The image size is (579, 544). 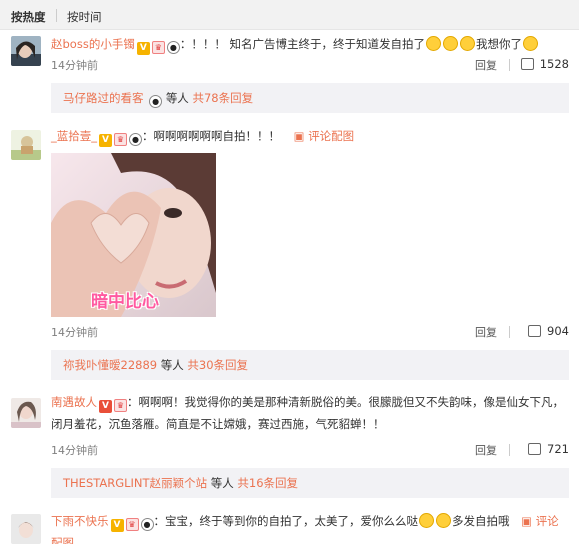 I want to click on sort-by-time-tab: 按时间, so click(x=84, y=17).